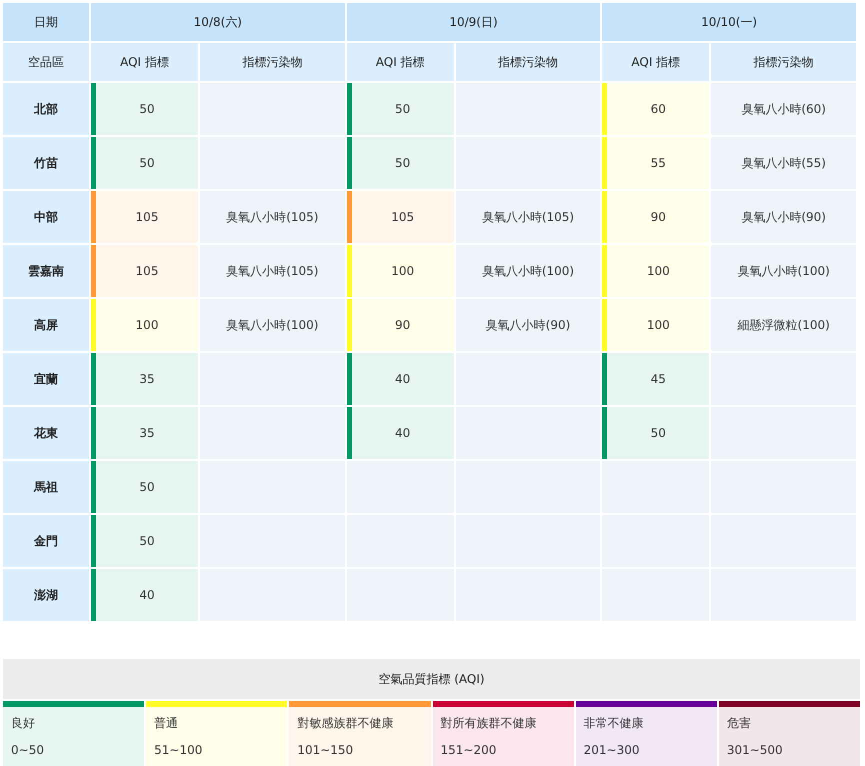 The width and height of the screenshot is (865, 766). Describe the element at coordinates (46, 487) in the screenshot. I see `region-cell: 馬祖` at that location.